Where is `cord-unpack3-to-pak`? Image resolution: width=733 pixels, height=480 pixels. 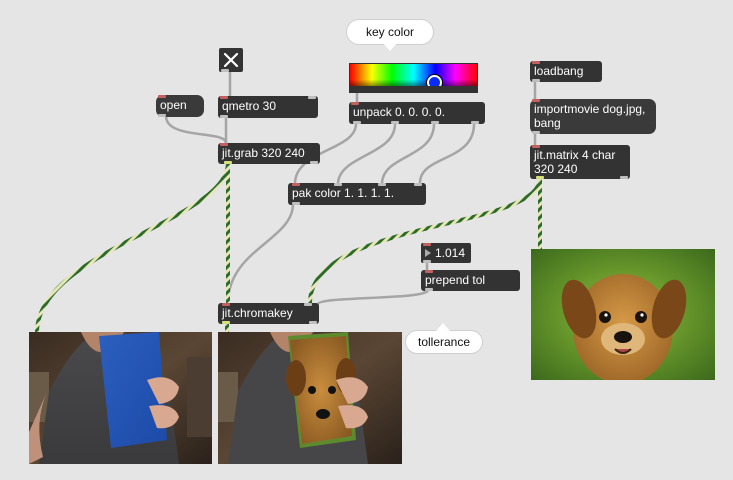
cord-unpack3-to-pak is located at coordinates (408, 153).